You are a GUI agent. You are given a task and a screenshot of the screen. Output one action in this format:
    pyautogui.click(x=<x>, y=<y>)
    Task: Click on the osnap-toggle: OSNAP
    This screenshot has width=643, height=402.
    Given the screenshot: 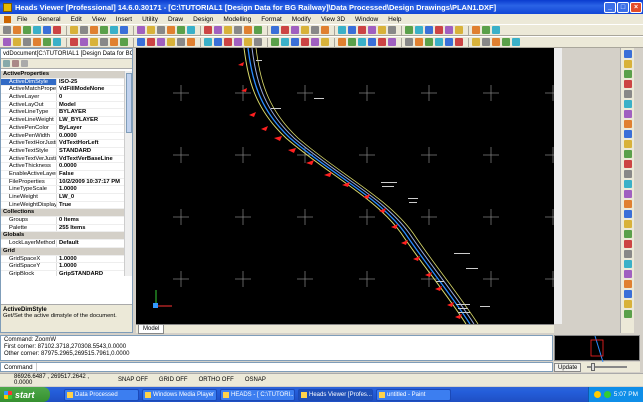 What is the action you would take?
    pyautogui.click(x=255, y=380)
    